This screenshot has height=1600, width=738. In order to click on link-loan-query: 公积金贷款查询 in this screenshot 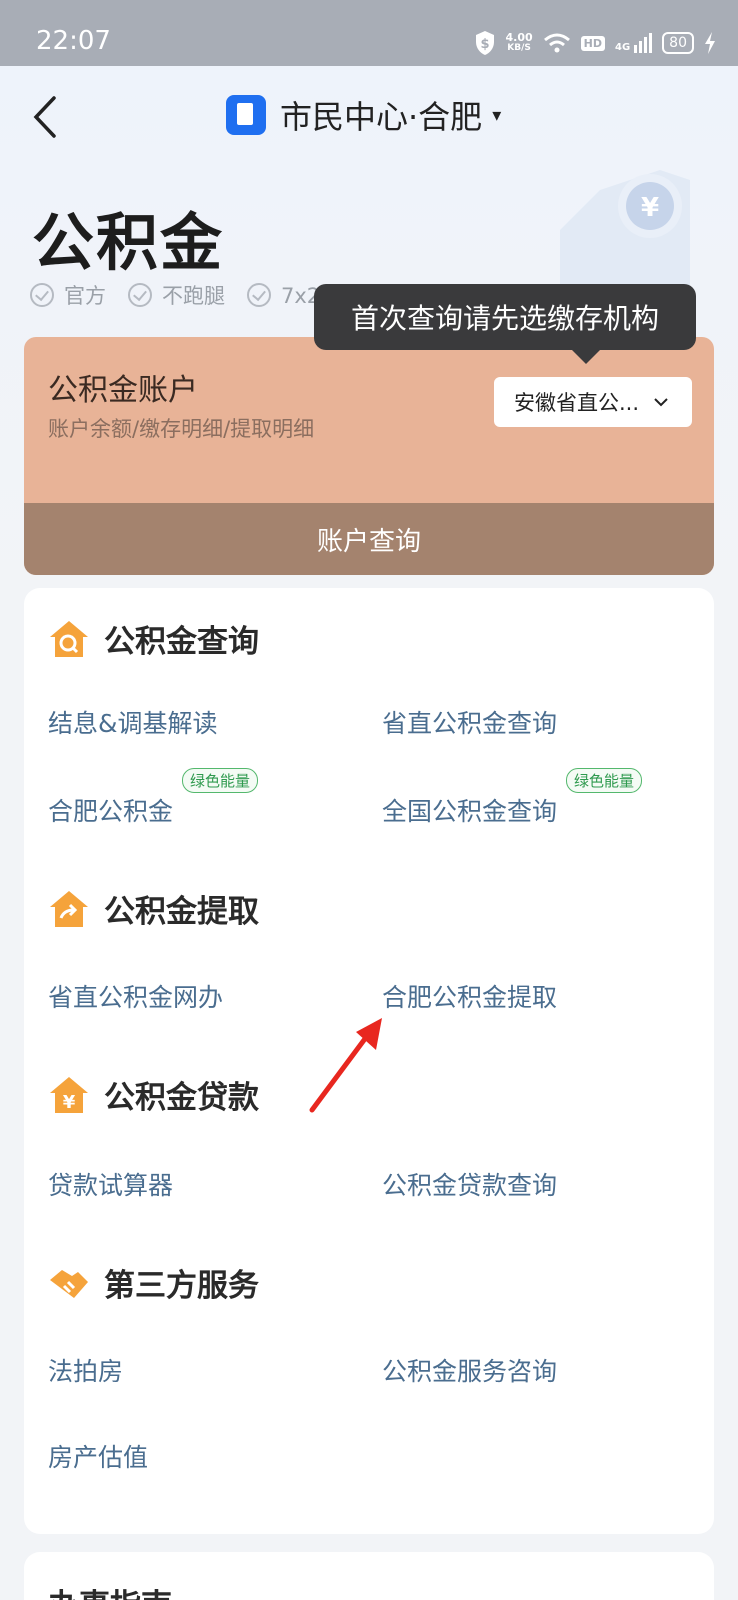, I will do `click(469, 1184)`.